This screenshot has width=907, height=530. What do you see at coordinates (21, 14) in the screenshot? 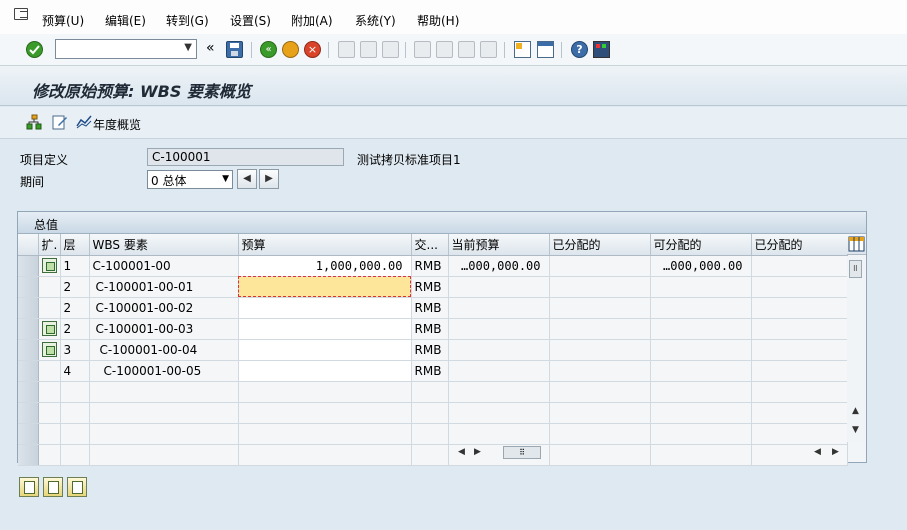
I see `system-menu-icon` at bounding box center [21, 14].